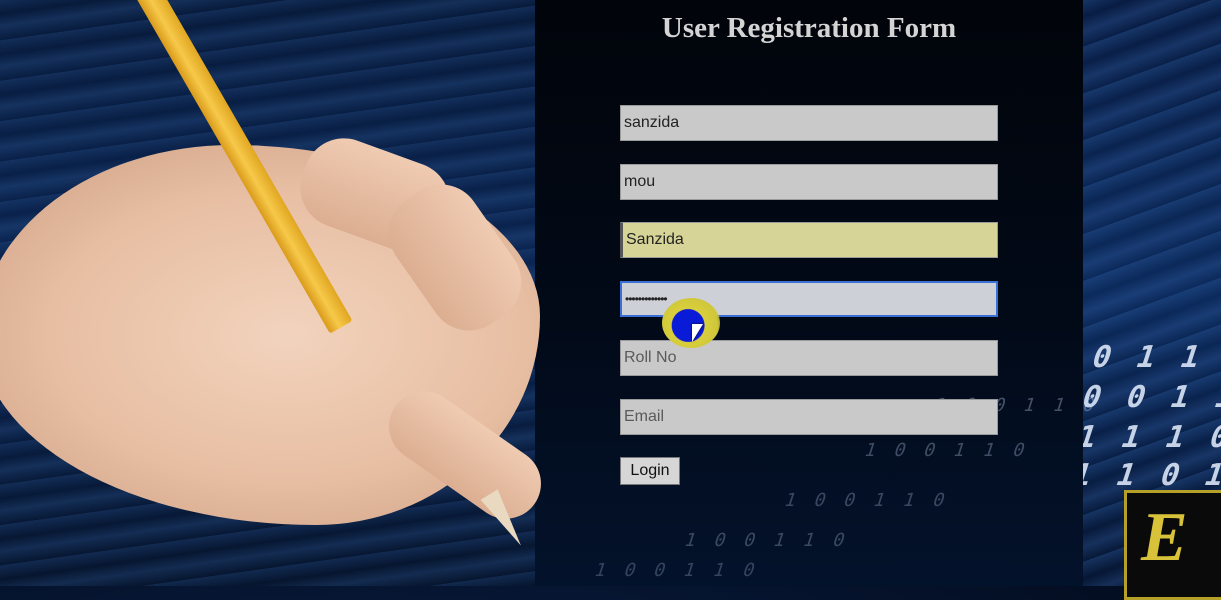 The height and width of the screenshot is (600, 1221). I want to click on field-value: •••••••••••••, so click(646, 299).